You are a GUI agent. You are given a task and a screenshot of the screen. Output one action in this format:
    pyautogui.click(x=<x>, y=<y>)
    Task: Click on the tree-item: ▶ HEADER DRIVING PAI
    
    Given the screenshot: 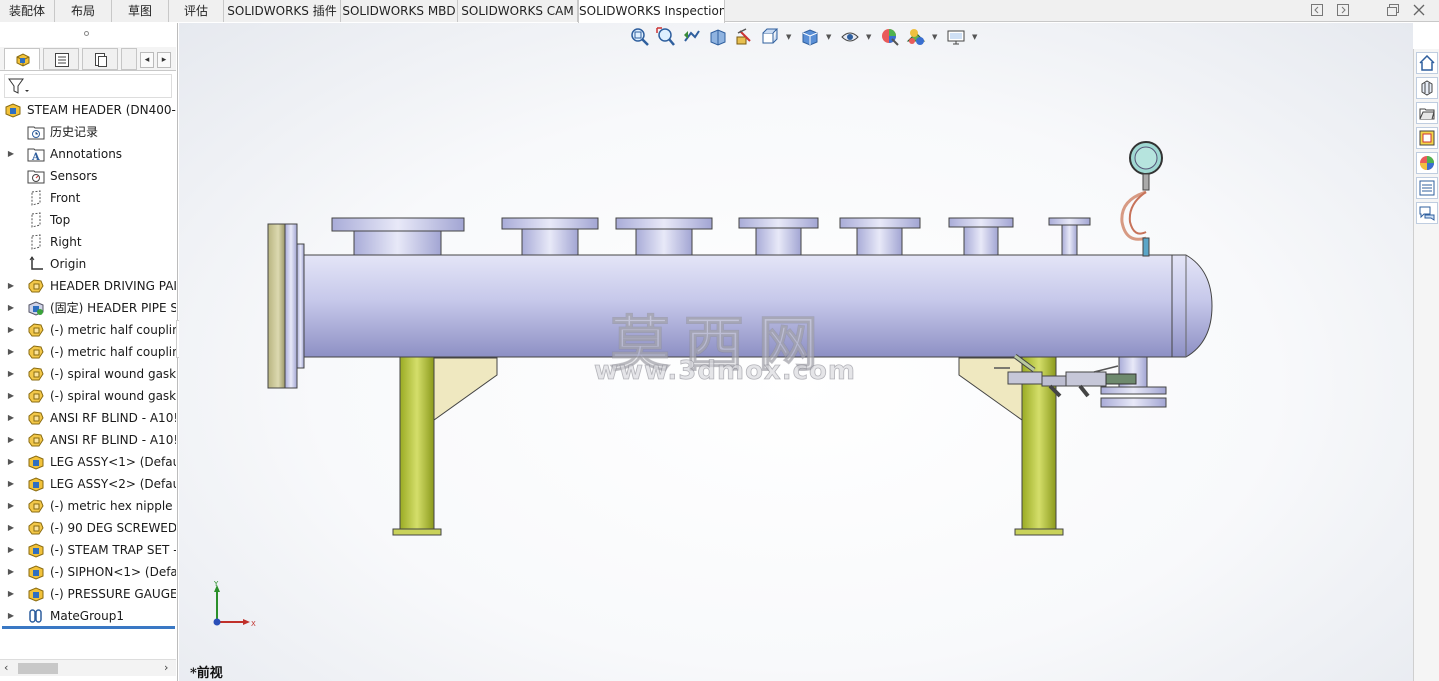 What is the action you would take?
    pyautogui.click(x=88, y=286)
    